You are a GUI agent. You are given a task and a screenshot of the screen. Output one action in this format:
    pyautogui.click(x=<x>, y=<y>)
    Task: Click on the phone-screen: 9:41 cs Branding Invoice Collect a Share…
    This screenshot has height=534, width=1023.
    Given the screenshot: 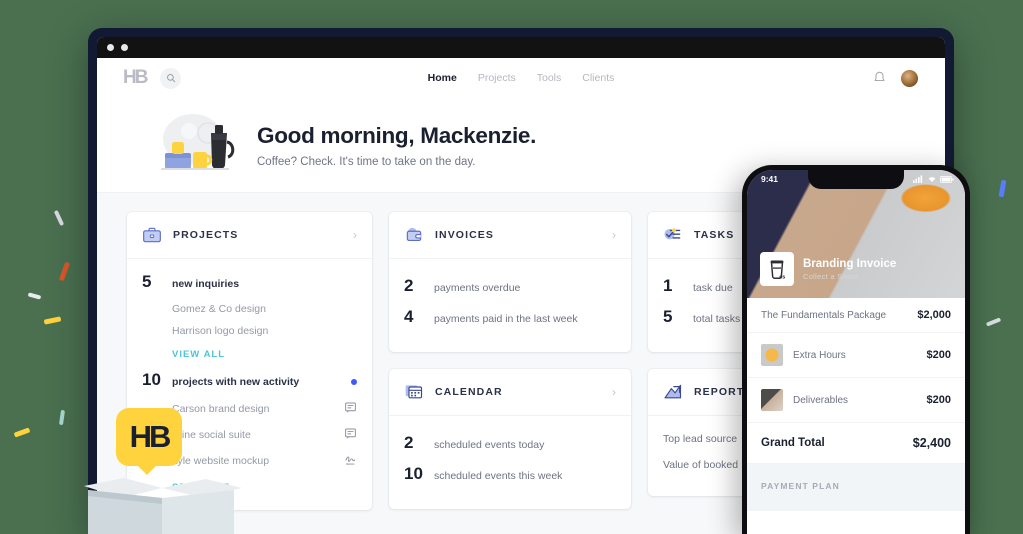 What is the action you would take?
    pyautogui.click(x=856, y=352)
    